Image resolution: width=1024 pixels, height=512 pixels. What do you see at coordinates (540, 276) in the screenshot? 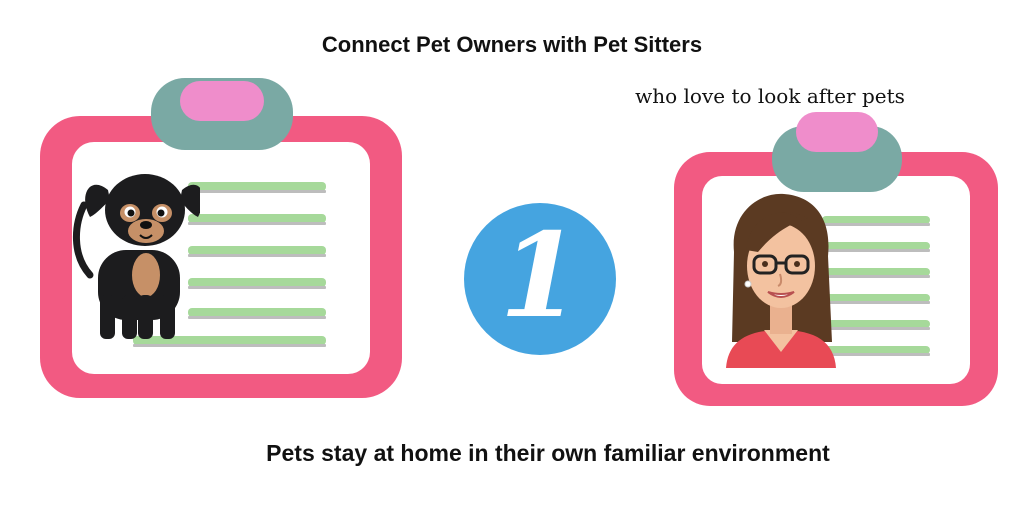
I see `step-number: 1` at bounding box center [540, 276].